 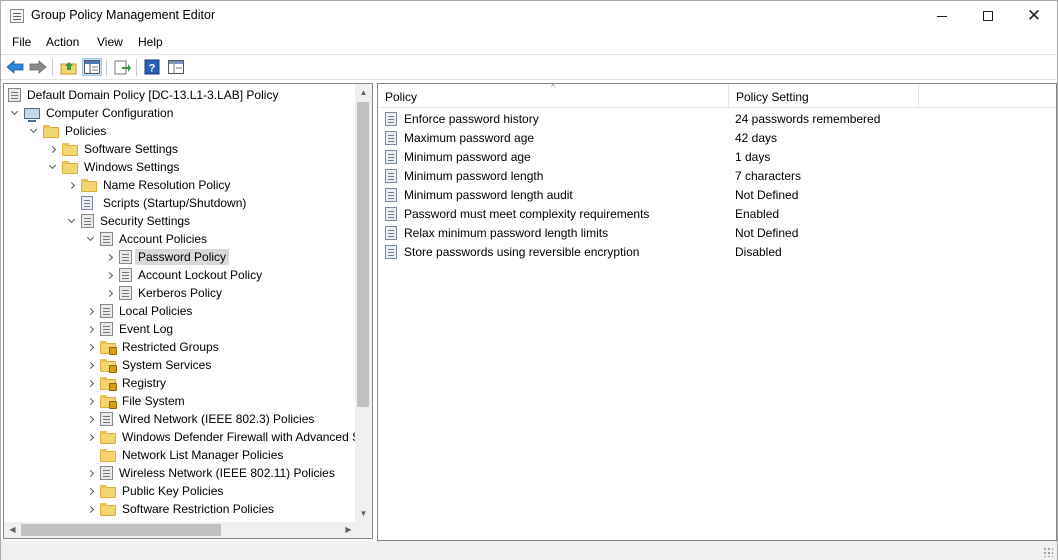 What do you see at coordinates (92, 113) in the screenshot?
I see `tree-node: Computer Configuration` at bounding box center [92, 113].